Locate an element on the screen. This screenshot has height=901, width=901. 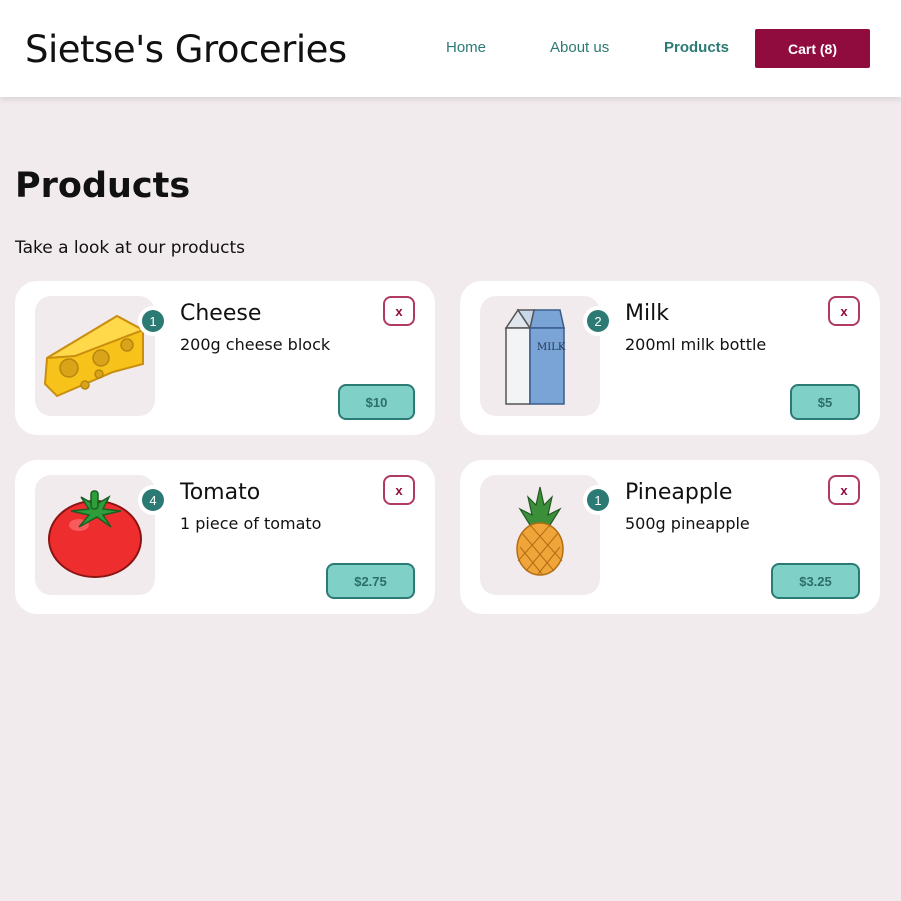
product-name: Tomato is located at coordinates (220, 492).